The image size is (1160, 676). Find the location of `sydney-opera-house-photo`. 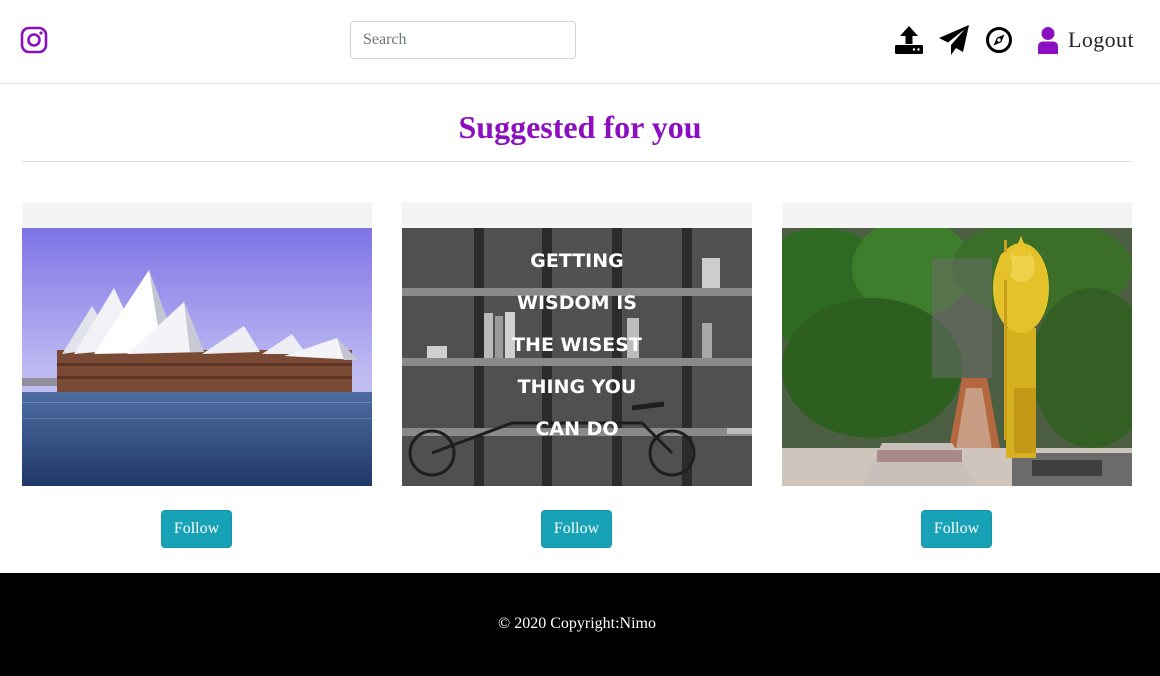

sydney-opera-house-photo is located at coordinates (197, 357).